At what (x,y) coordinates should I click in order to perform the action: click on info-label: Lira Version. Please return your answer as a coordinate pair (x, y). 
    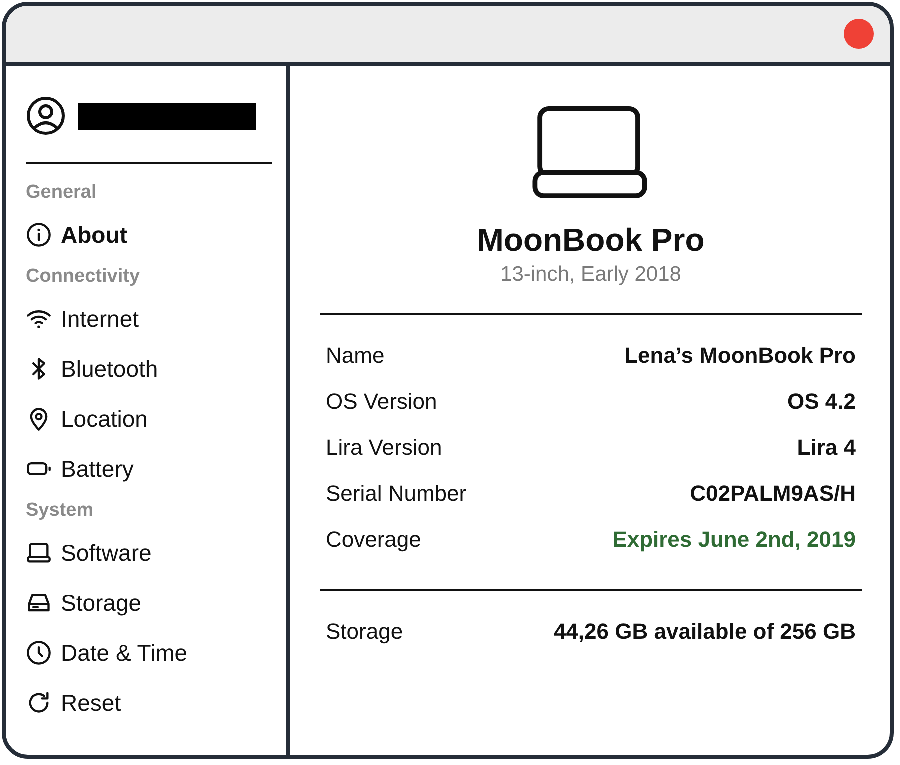
    Looking at the image, I should click on (384, 448).